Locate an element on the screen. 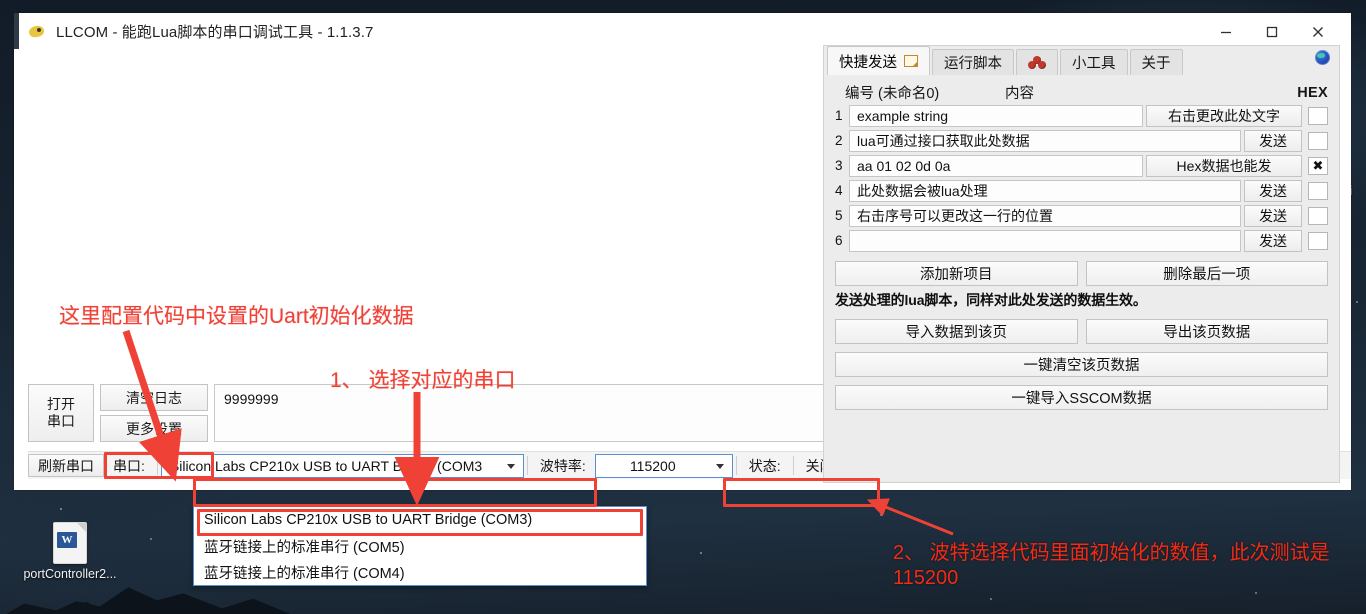 The width and height of the screenshot is (1366, 614). clear-page-button: 一键清空该页数据 is located at coordinates (1081, 364).